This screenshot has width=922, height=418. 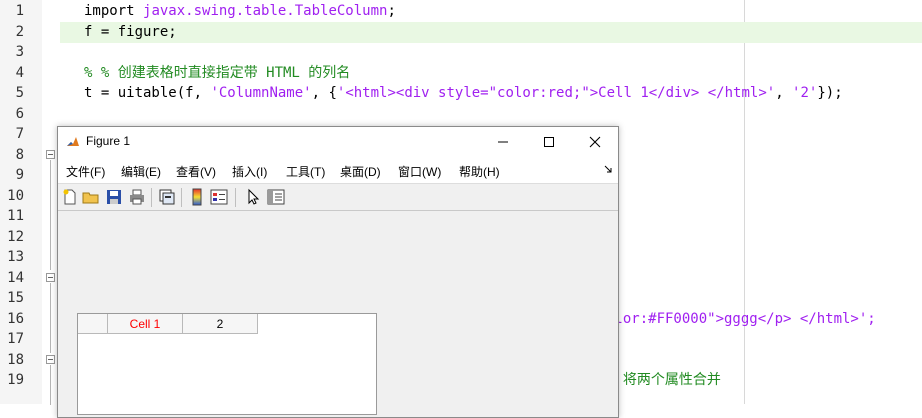 I want to click on string-literal: '2', so click(x=805, y=93).